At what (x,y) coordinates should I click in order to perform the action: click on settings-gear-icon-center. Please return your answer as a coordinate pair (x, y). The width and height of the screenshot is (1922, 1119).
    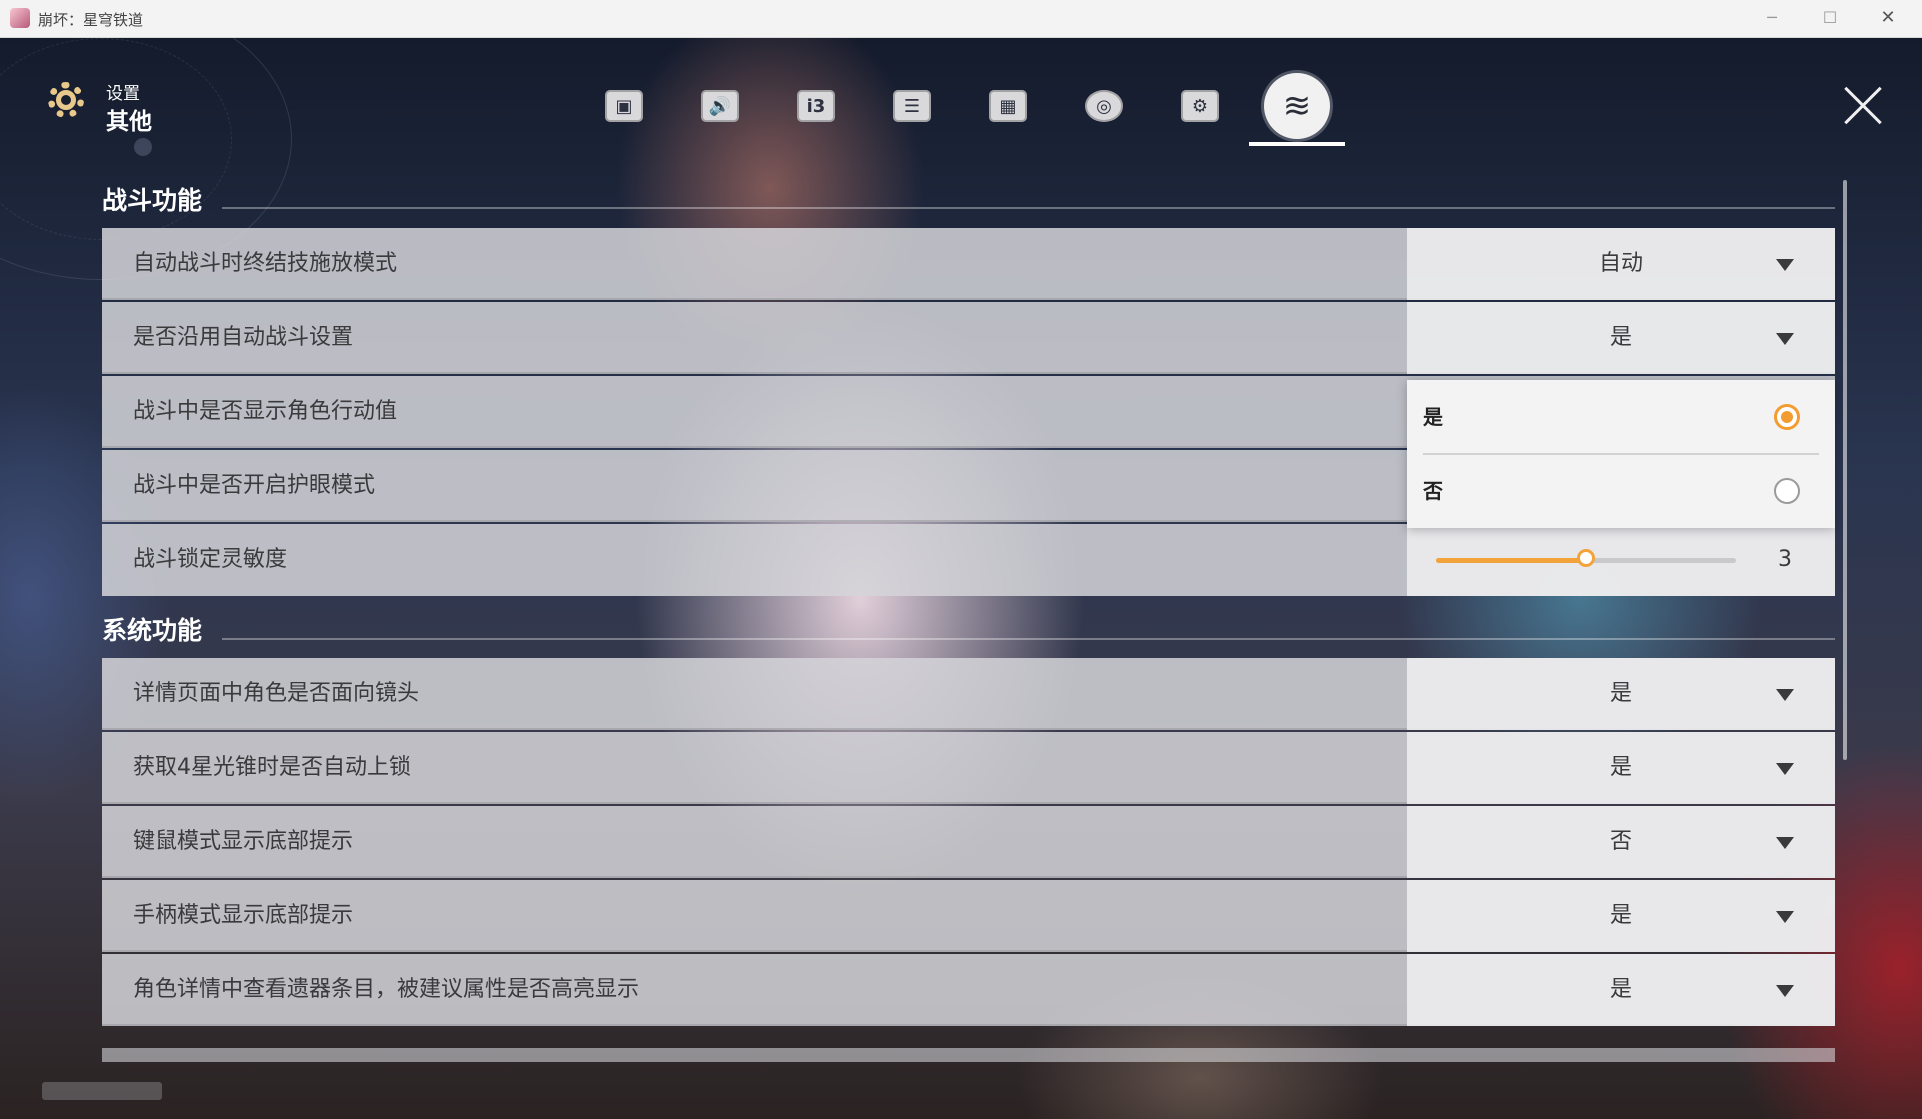
    Looking at the image, I should click on (66, 100).